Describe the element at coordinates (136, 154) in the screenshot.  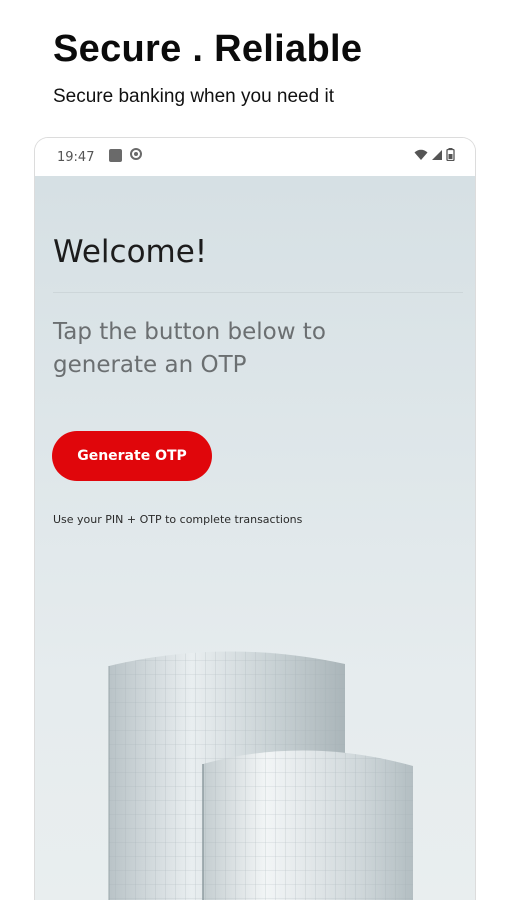
I see `sync-icon` at that location.